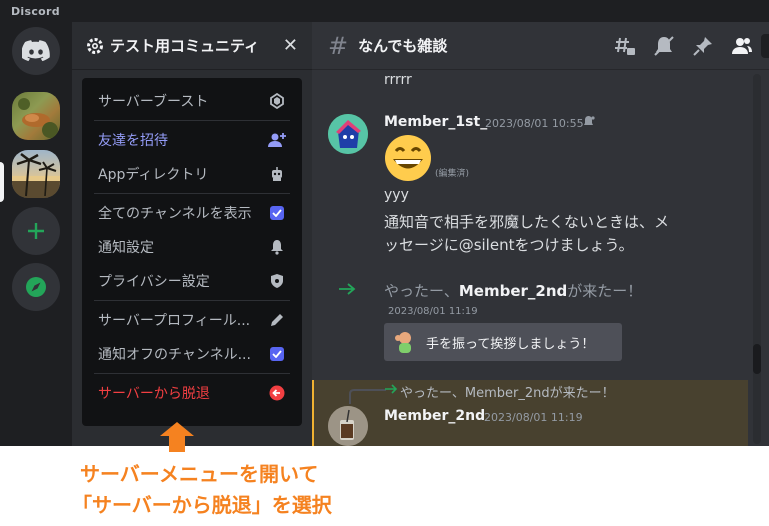 The height and width of the screenshot is (526, 769). Describe the element at coordinates (277, 320) in the screenshot. I see `pencil-icon` at that location.